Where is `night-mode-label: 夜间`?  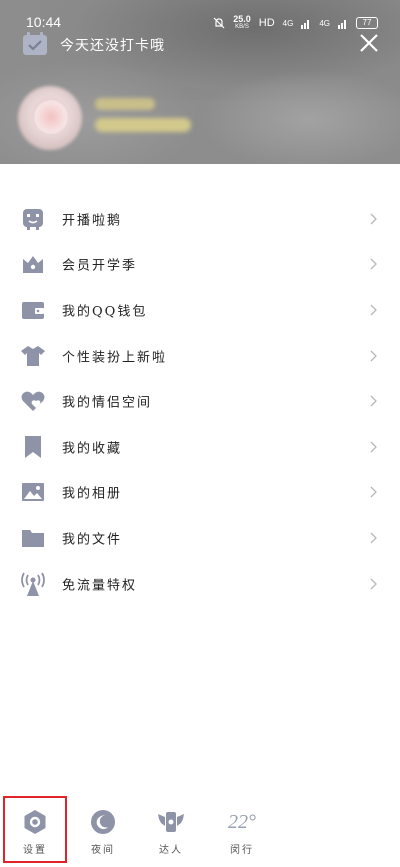 night-mode-label: 夜间 is located at coordinates (103, 850).